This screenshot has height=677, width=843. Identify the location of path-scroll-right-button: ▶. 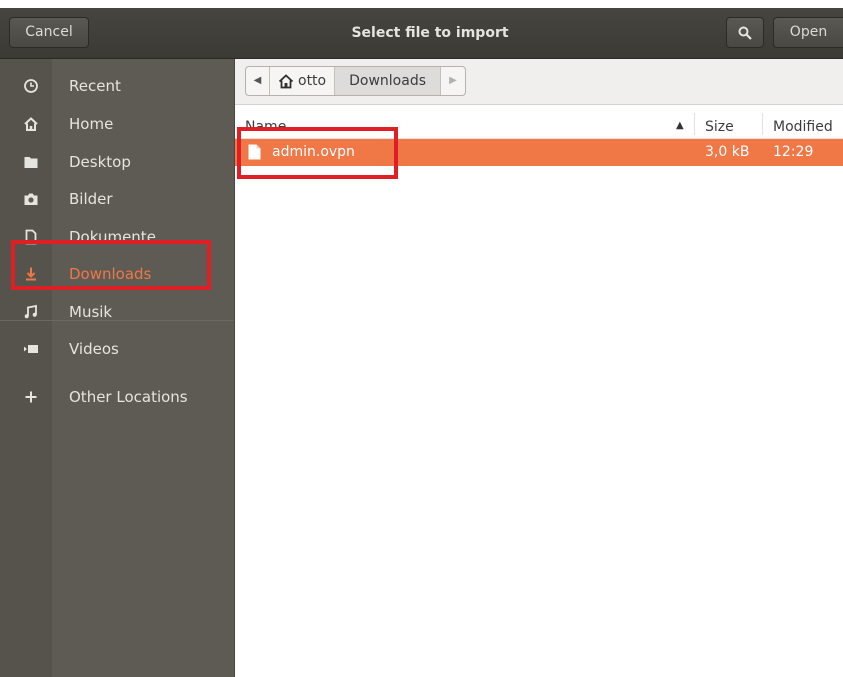
(453, 81).